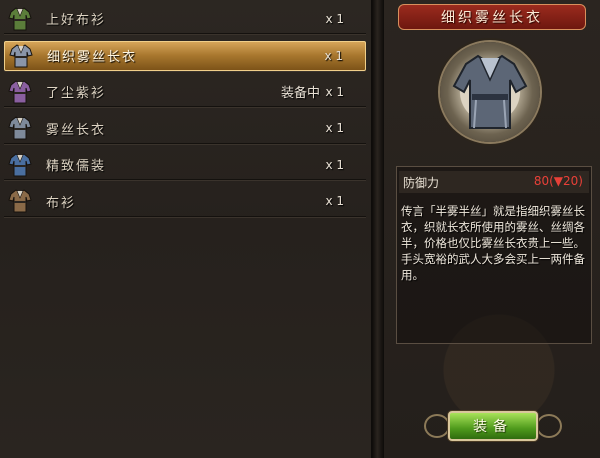 This screenshot has height=458, width=600. I want to click on left-ornament-icon, so click(437, 426).